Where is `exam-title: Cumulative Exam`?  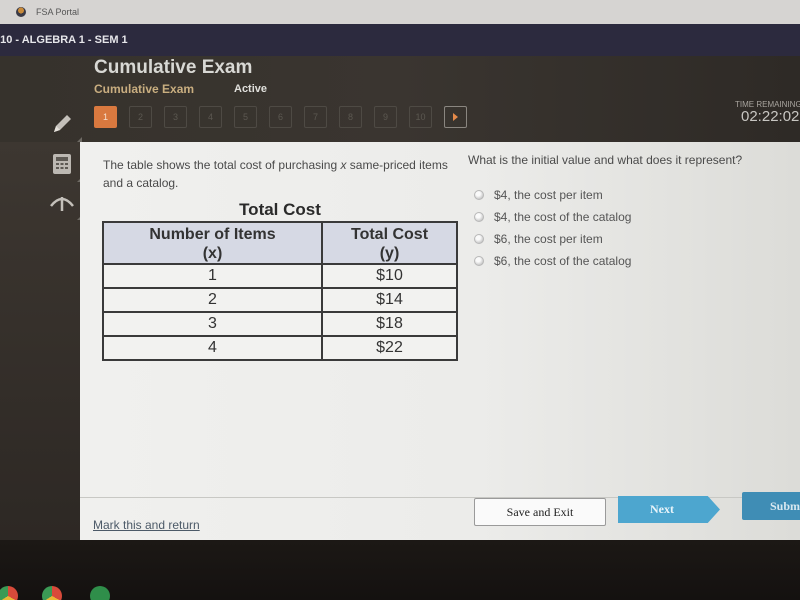
exam-title: Cumulative Exam is located at coordinates (173, 67).